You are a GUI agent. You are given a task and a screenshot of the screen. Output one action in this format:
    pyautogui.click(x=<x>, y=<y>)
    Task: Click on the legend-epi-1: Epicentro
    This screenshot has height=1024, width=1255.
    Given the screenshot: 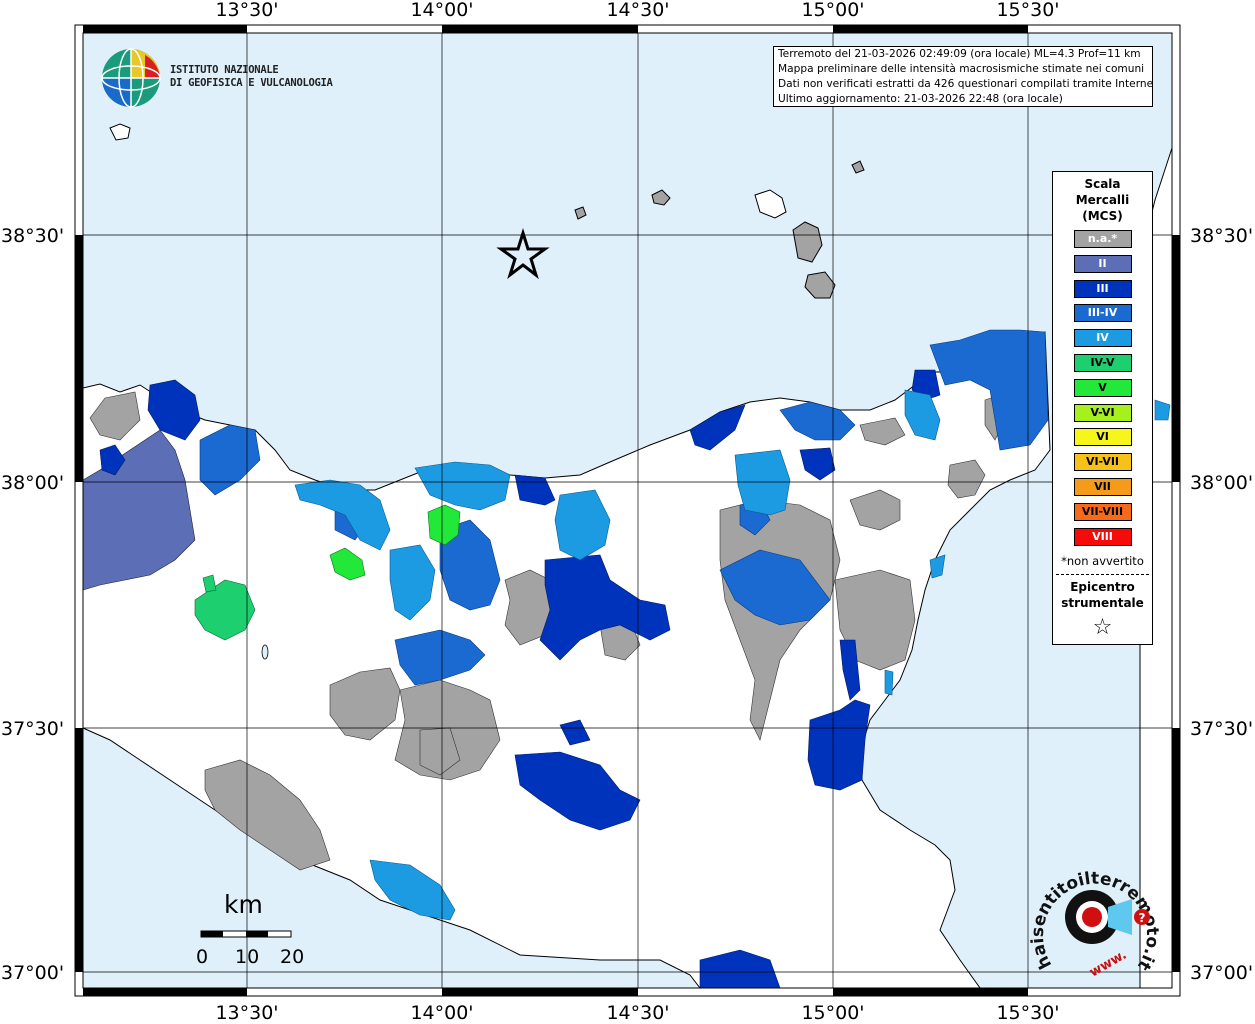 What is the action you would take?
    pyautogui.click(x=1102, y=586)
    